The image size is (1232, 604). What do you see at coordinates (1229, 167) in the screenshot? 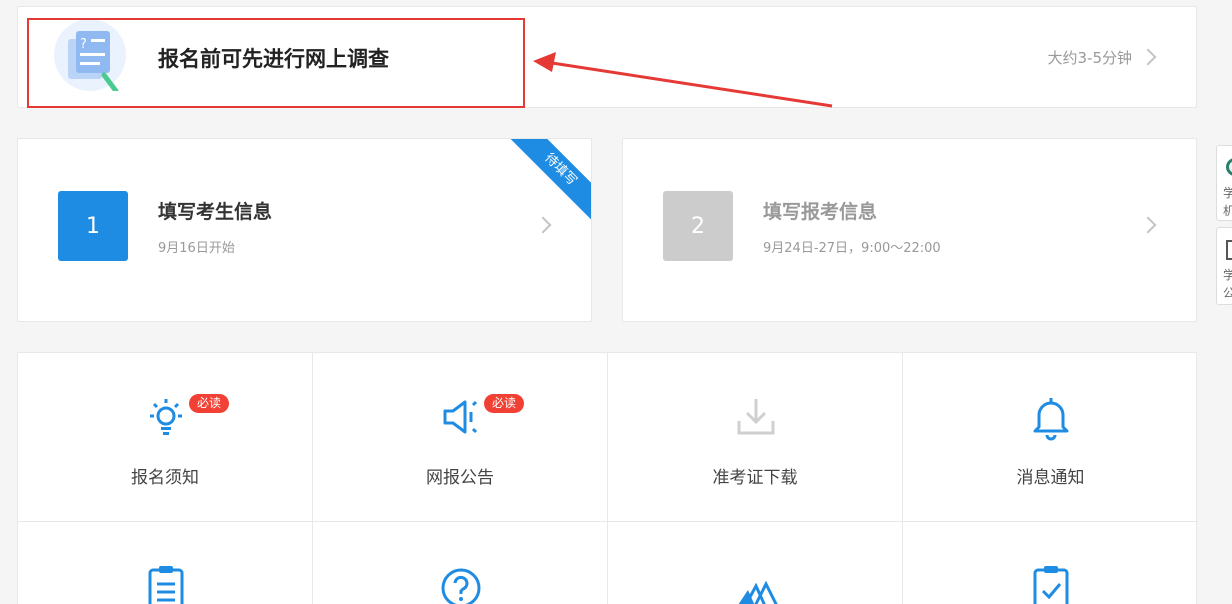
I see `avatar-icon` at bounding box center [1229, 167].